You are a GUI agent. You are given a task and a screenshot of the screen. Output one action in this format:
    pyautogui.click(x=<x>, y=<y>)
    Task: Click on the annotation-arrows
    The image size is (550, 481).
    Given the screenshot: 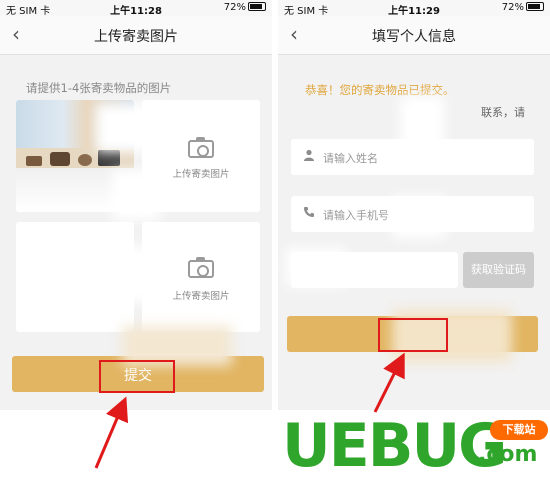 What is the action you would take?
    pyautogui.click(x=249, y=410)
    